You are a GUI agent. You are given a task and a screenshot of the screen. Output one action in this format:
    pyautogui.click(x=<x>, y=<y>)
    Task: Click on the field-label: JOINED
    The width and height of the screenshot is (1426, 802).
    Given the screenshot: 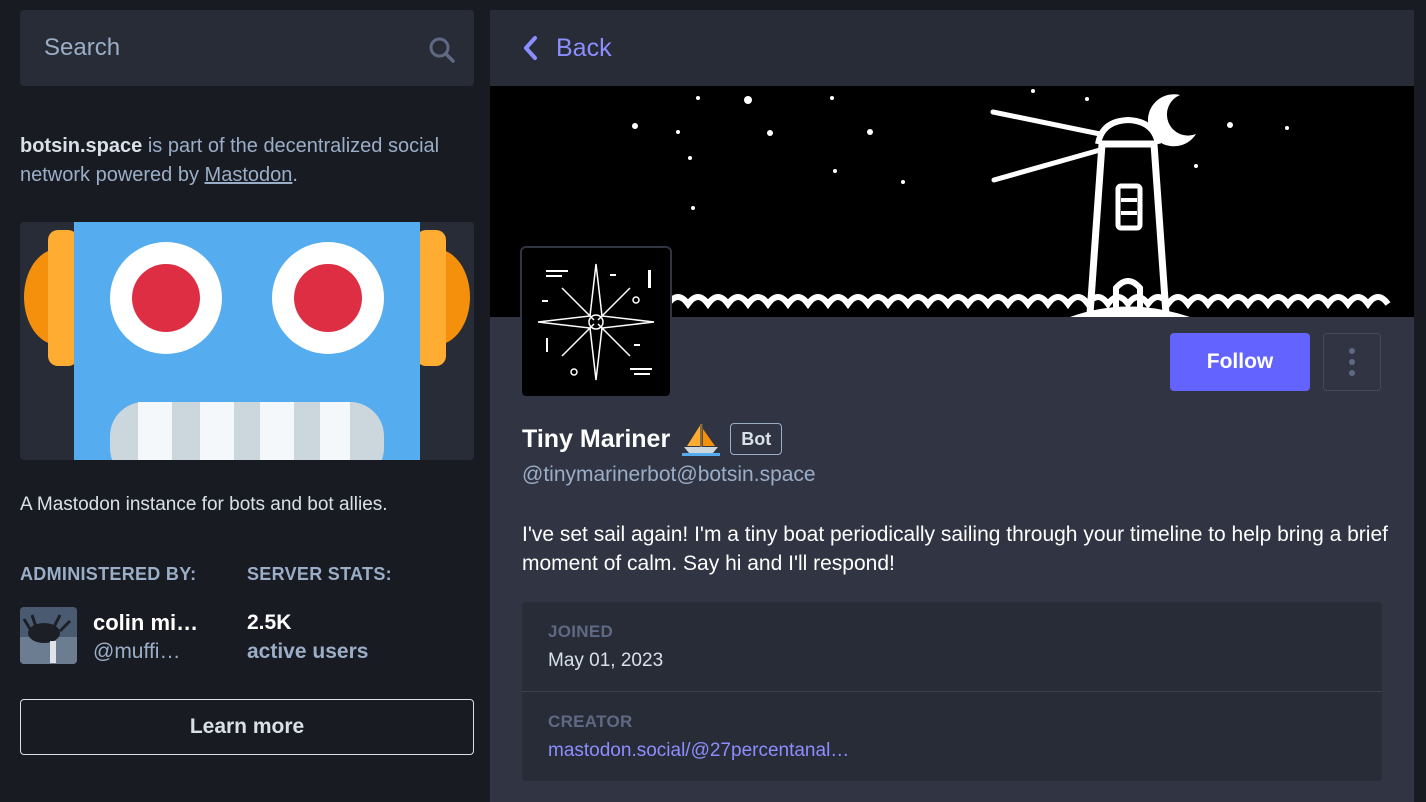 What is the action you would take?
    pyautogui.click(x=581, y=631)
    